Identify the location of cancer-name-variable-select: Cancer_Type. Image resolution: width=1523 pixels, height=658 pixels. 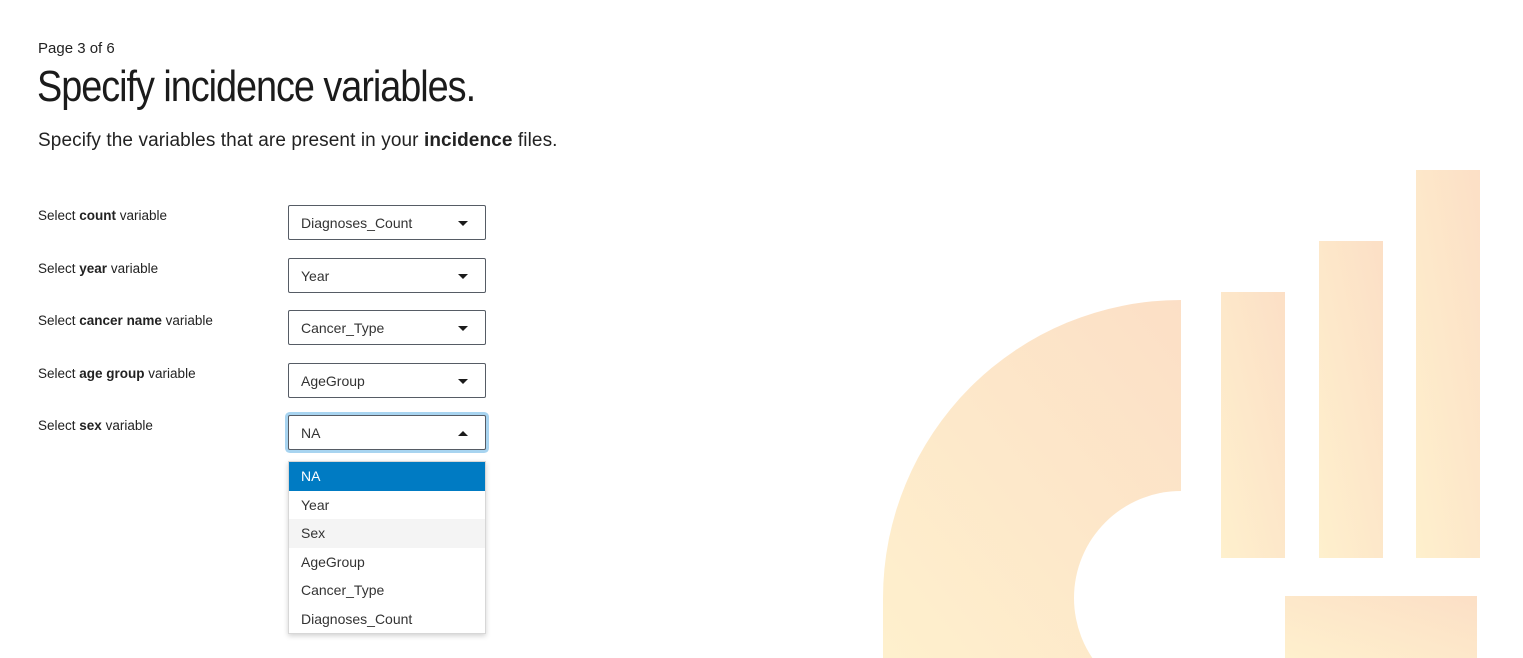
(387, 327).